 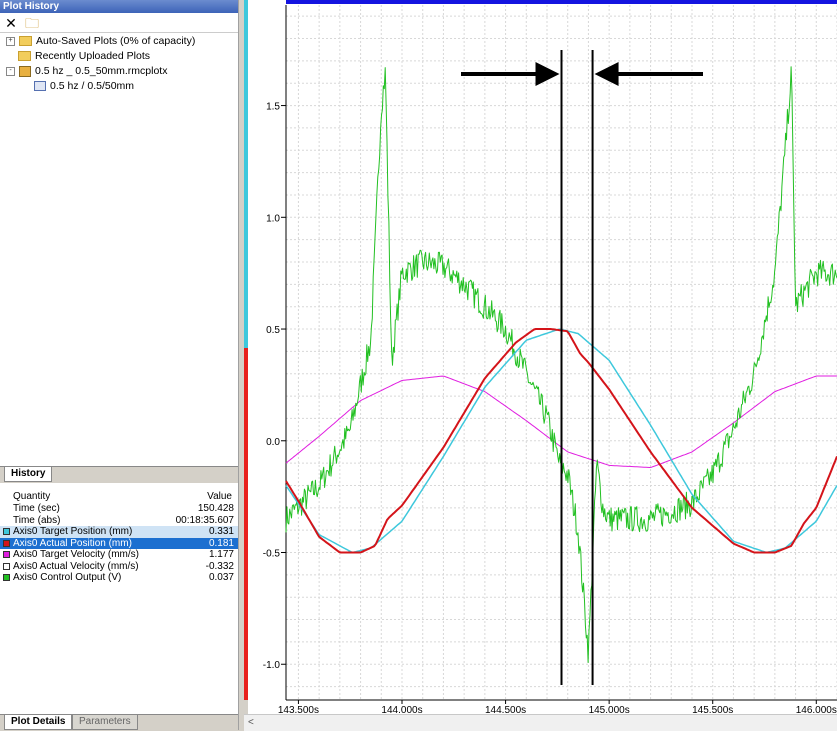 What do you see at coordinates (215, 508) in the screenshot?
I see `quantity-value: 150.428` at bounding box center [215, 508].